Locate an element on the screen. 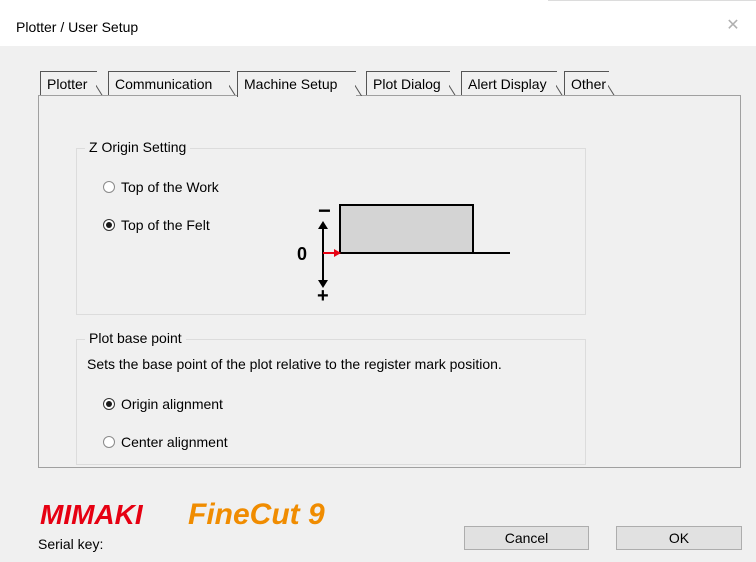 This screenshot has height=562, width=756. tab-communication: Communication is located at coordinates (169, 83).